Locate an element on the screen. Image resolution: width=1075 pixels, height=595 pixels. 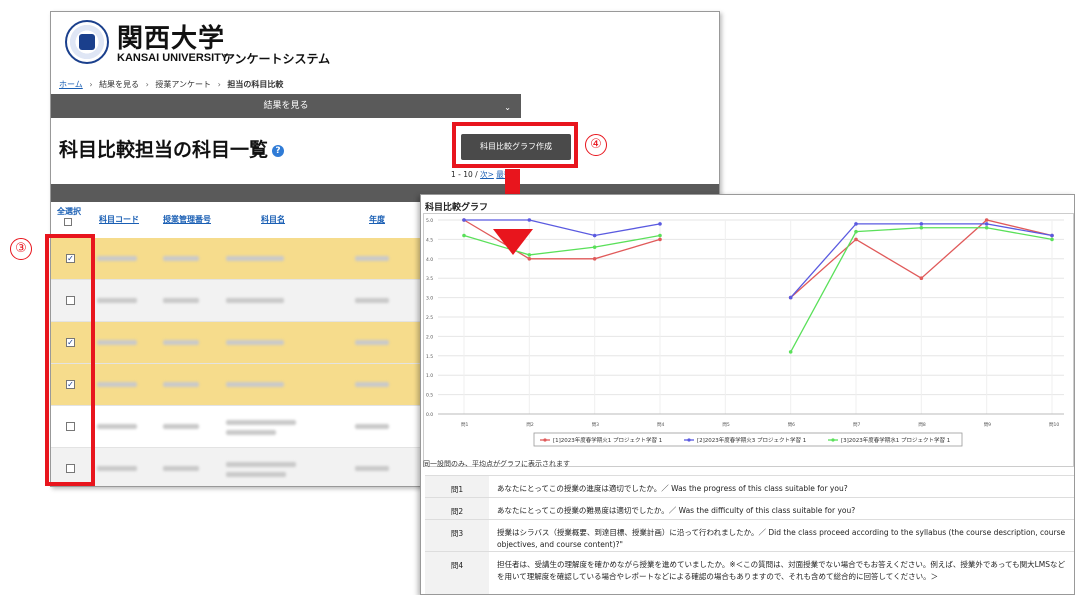
view-results-label: 結果を見る is located at coordinates (286, 106).